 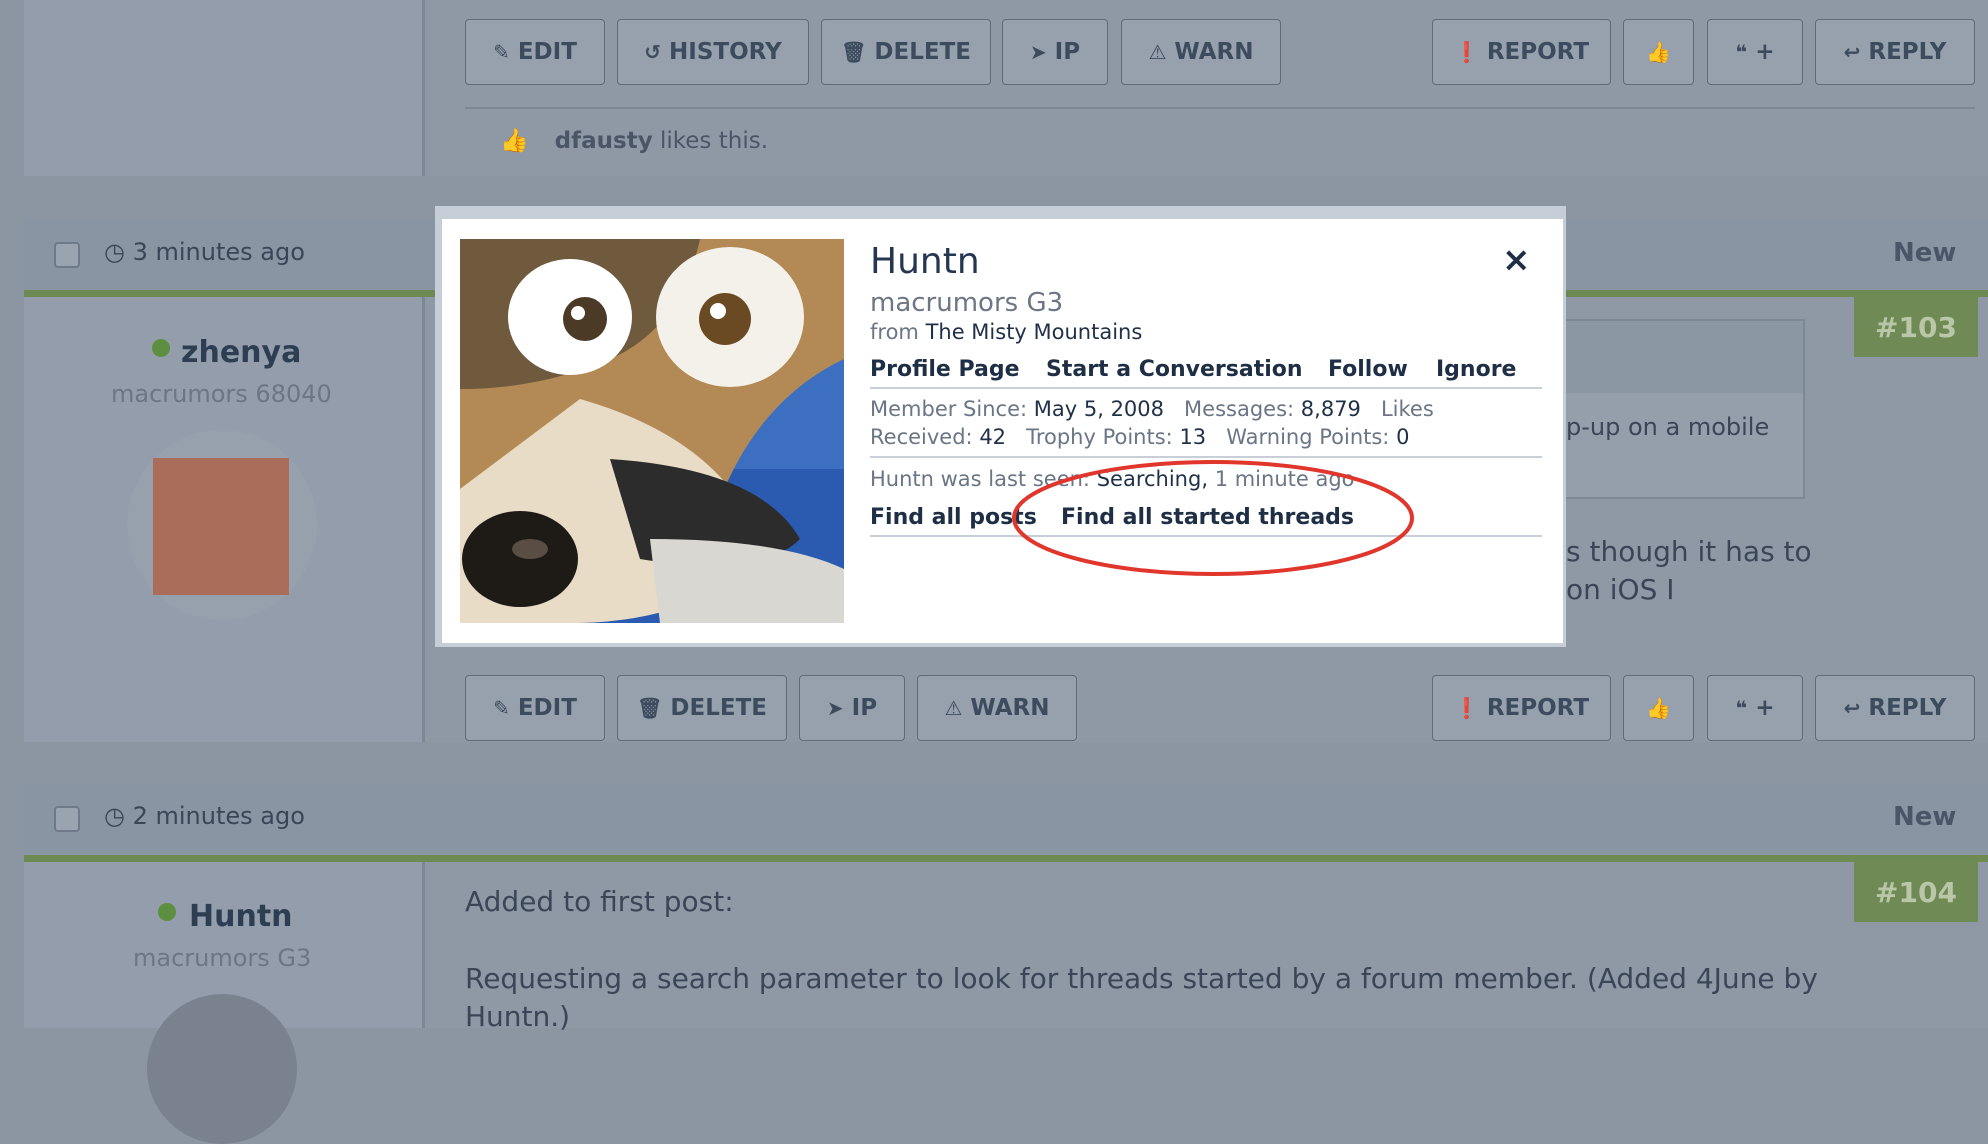 What do you see at coordinates (925, 261) in the screenshot?
I see `member-name: Huntn` at bounding box center [925, 261].